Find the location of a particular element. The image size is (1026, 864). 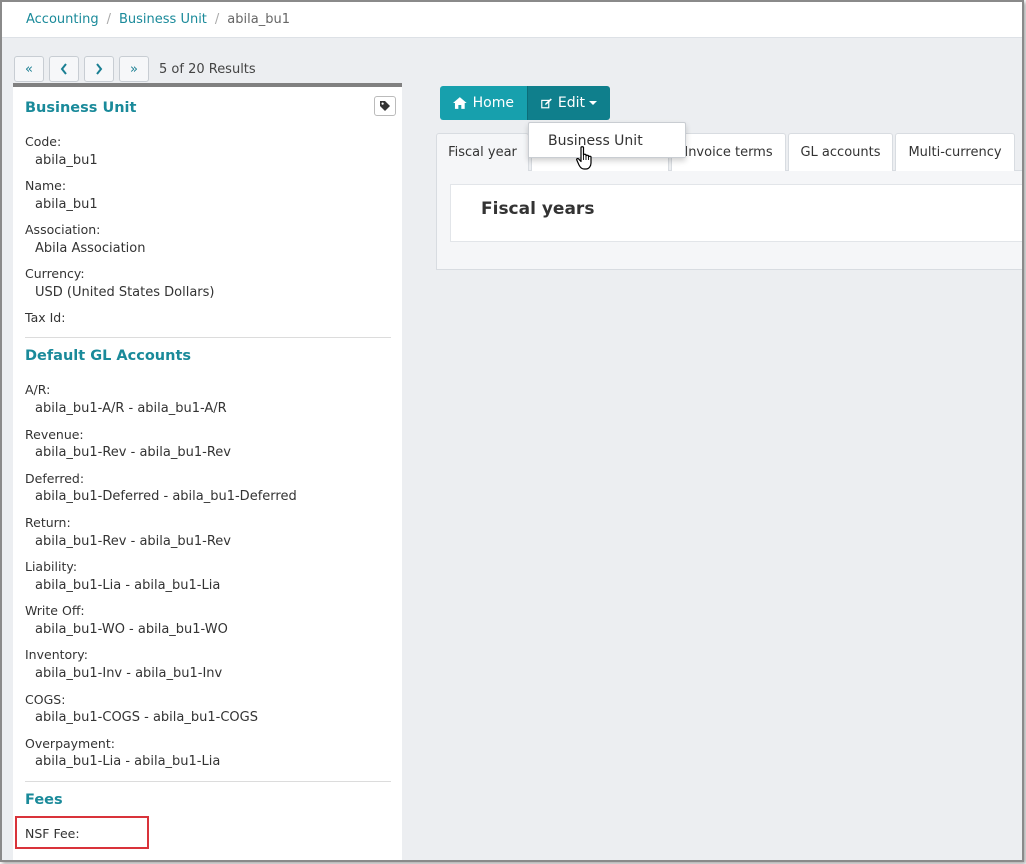

ar-label: A/R: is located at coordinates (38, 389).